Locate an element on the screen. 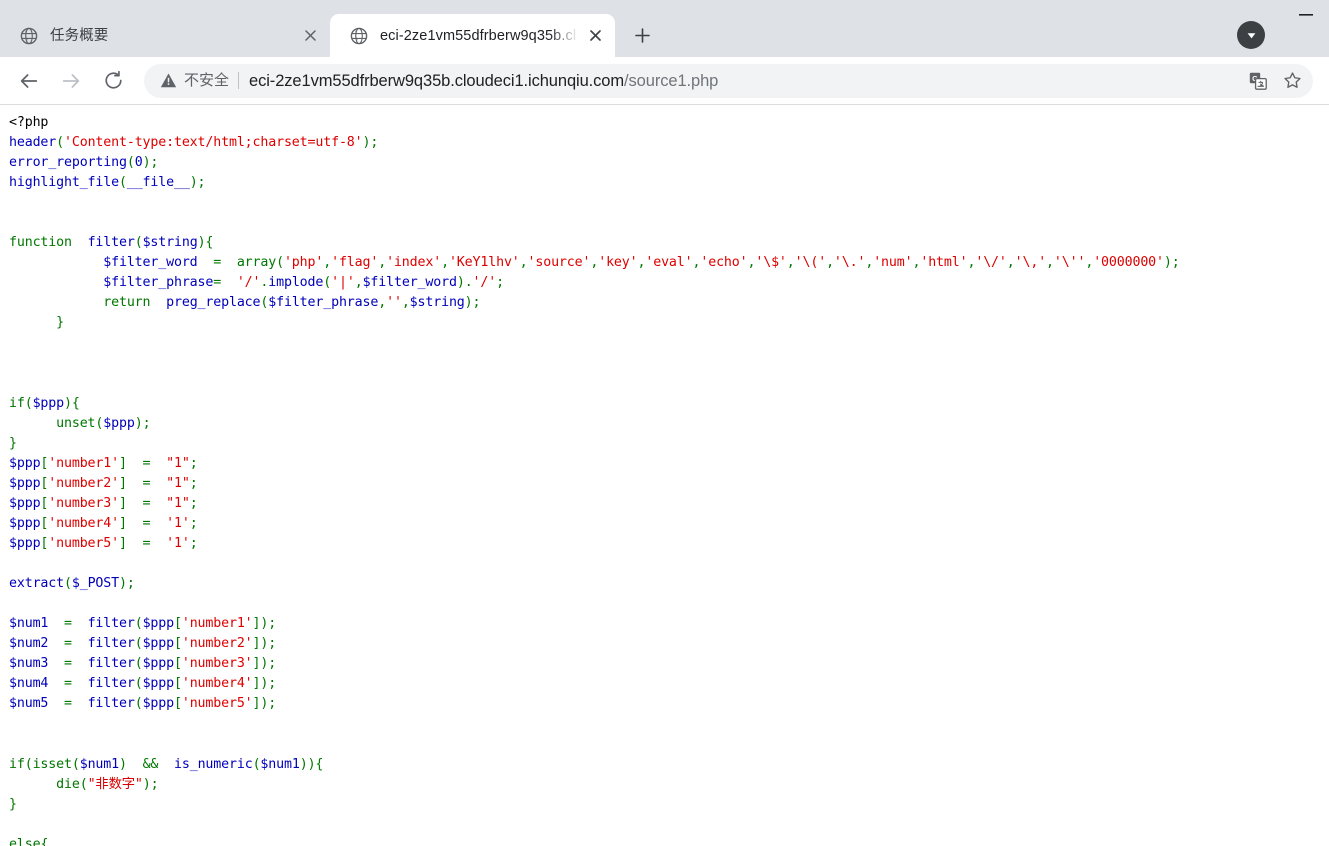 Image resolution: width=1329 pixels, height=846 pixels. tab-1-close-icon is located at coordinates (595, 36).